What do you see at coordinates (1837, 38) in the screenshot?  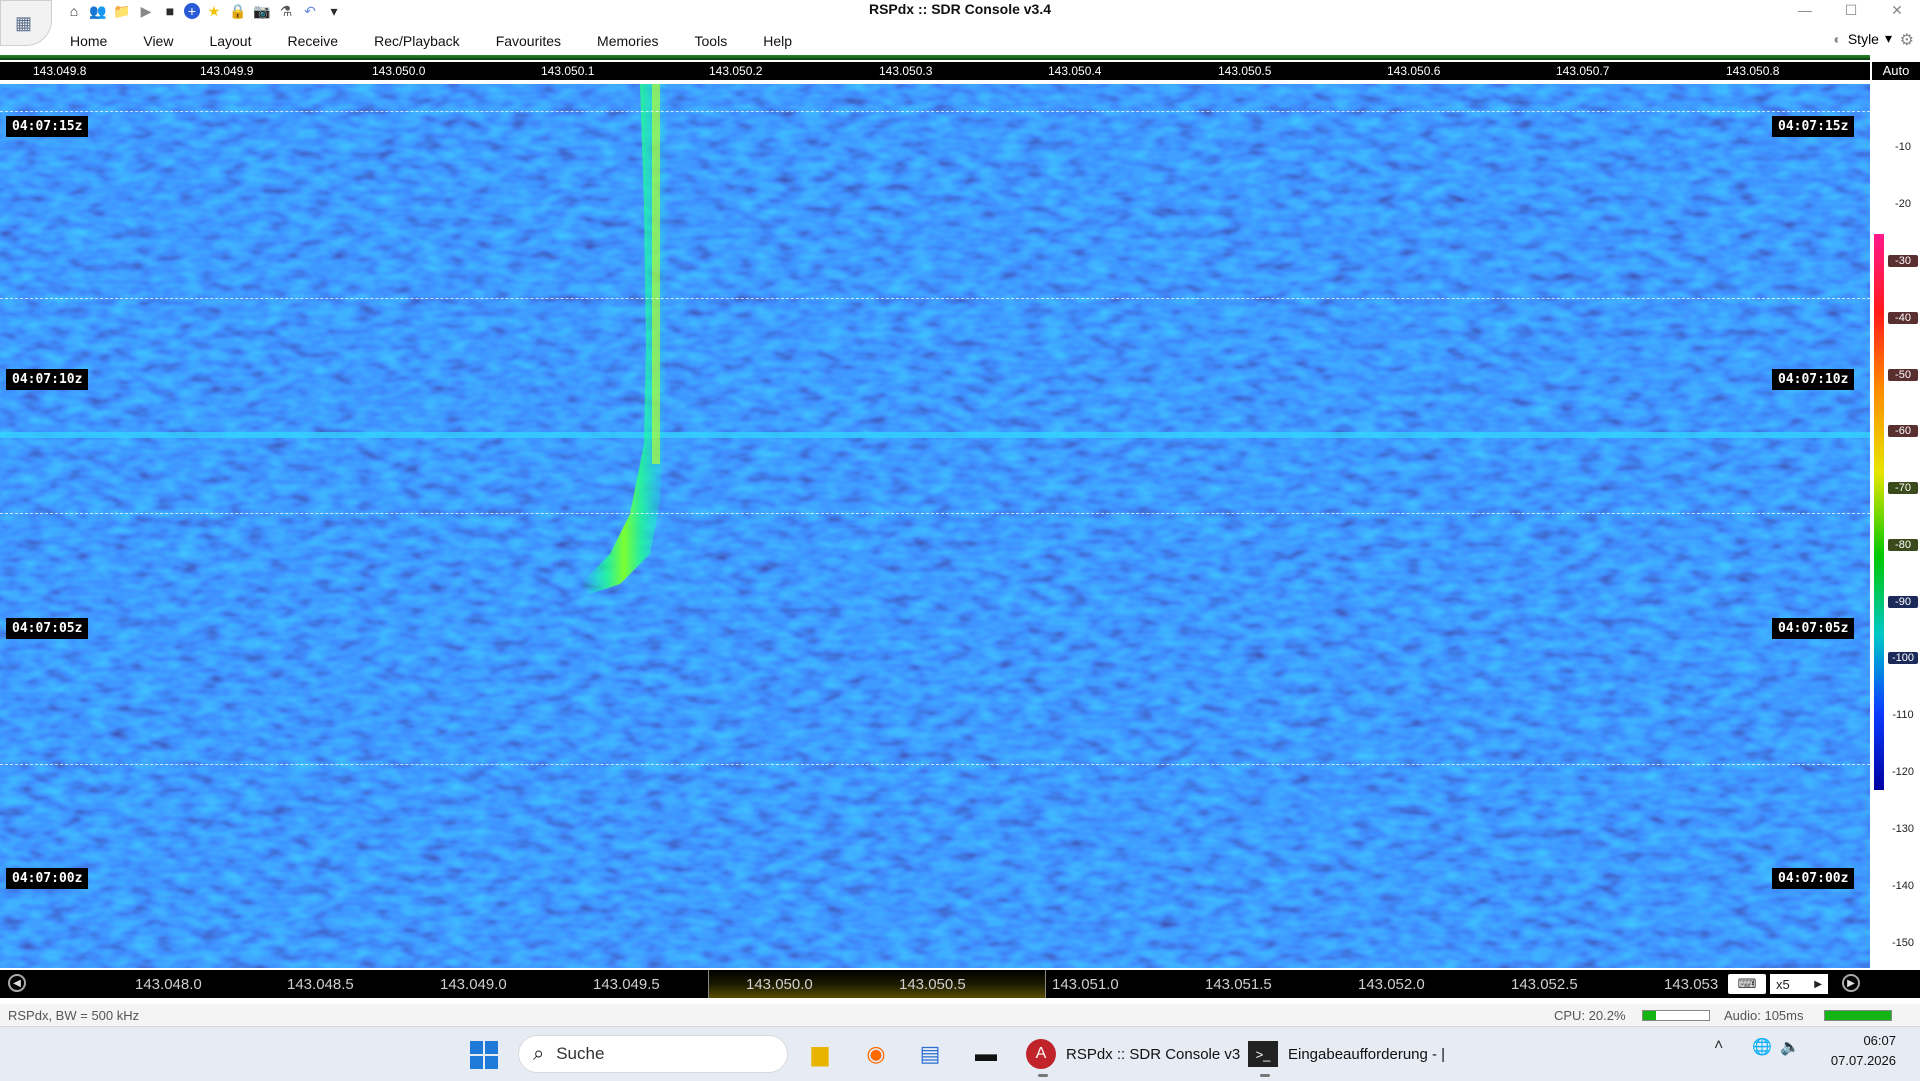 I see `style-icon: ◐` at bounding box center [1837, 38].